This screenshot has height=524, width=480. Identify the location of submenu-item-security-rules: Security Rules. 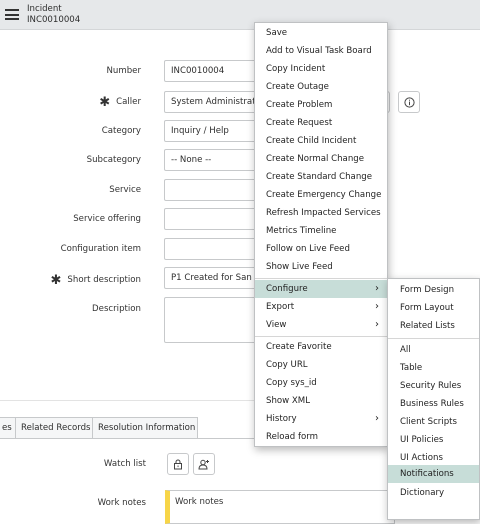
(433, 386).